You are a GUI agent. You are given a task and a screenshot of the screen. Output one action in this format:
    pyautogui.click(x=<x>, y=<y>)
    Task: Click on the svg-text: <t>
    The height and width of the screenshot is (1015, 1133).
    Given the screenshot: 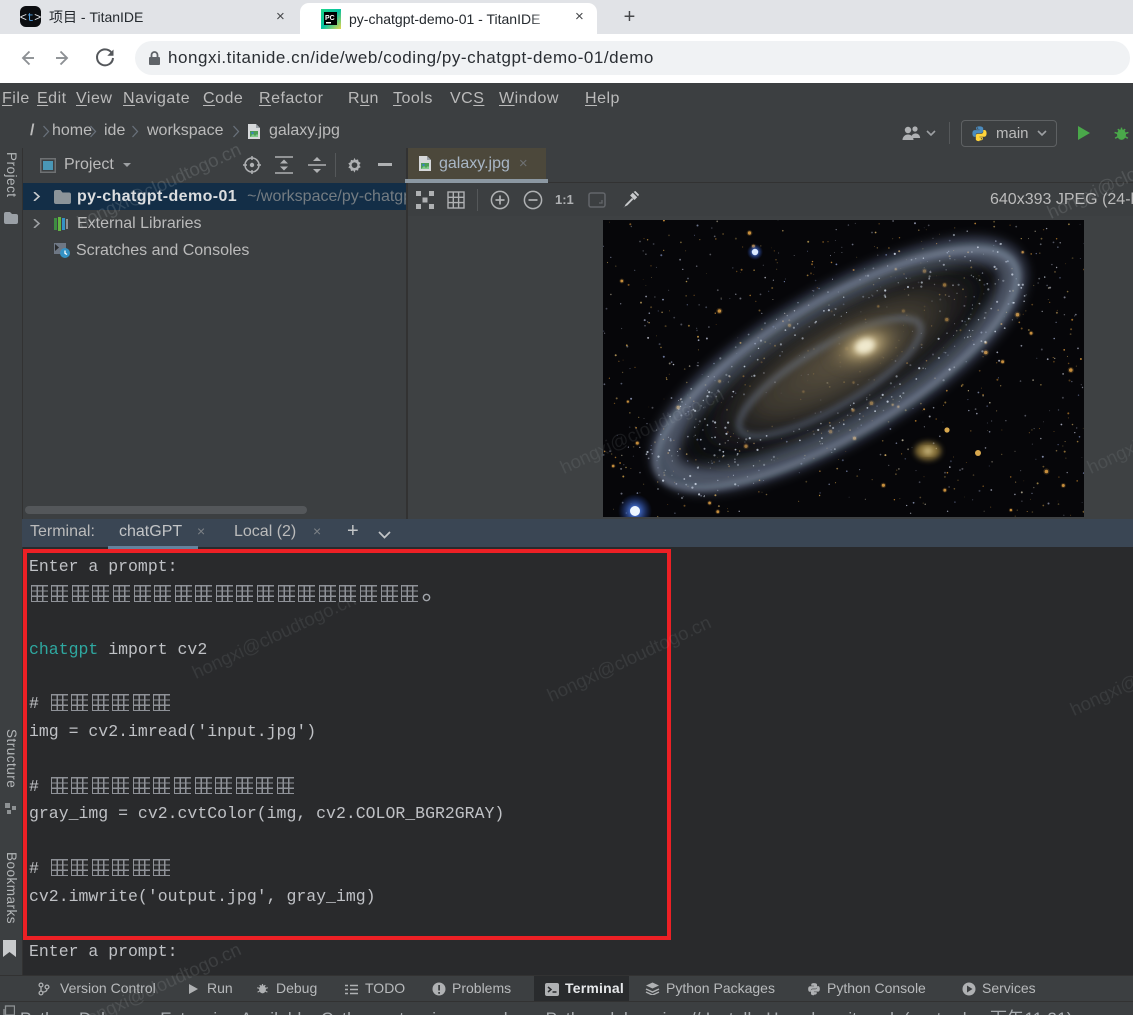 What is the action you would take?
    pyautogui.click(x=30, y=18)
    